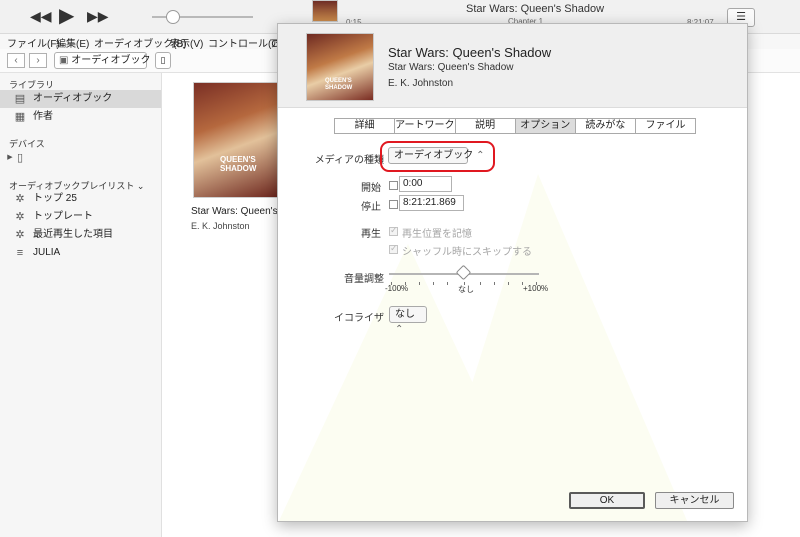 The width and height of the screenshot is (800, 537). I want to click on annotation-highlight, so click(437, 156).